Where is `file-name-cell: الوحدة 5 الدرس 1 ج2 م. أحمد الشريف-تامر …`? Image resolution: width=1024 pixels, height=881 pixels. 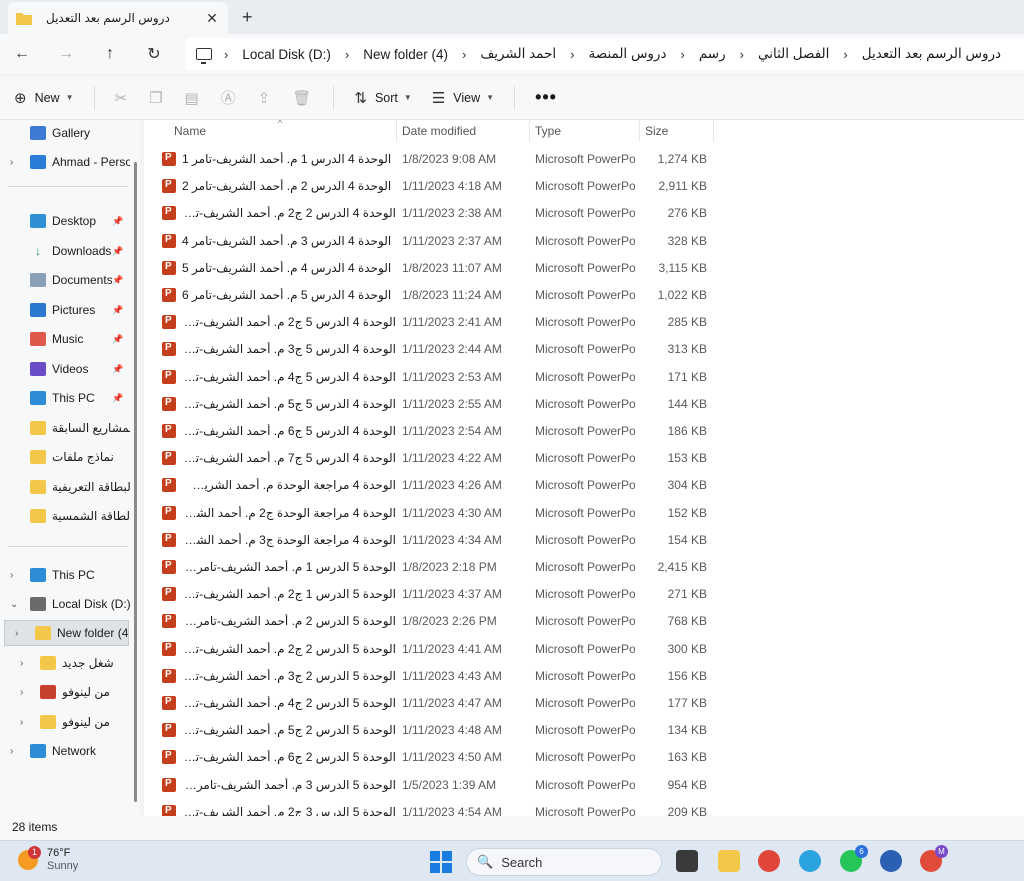
file-name-cell: الوحدة 5 الدرس 1 ج2 م. أحمد الشريف-تامر … is located at coordinates (280, 594).